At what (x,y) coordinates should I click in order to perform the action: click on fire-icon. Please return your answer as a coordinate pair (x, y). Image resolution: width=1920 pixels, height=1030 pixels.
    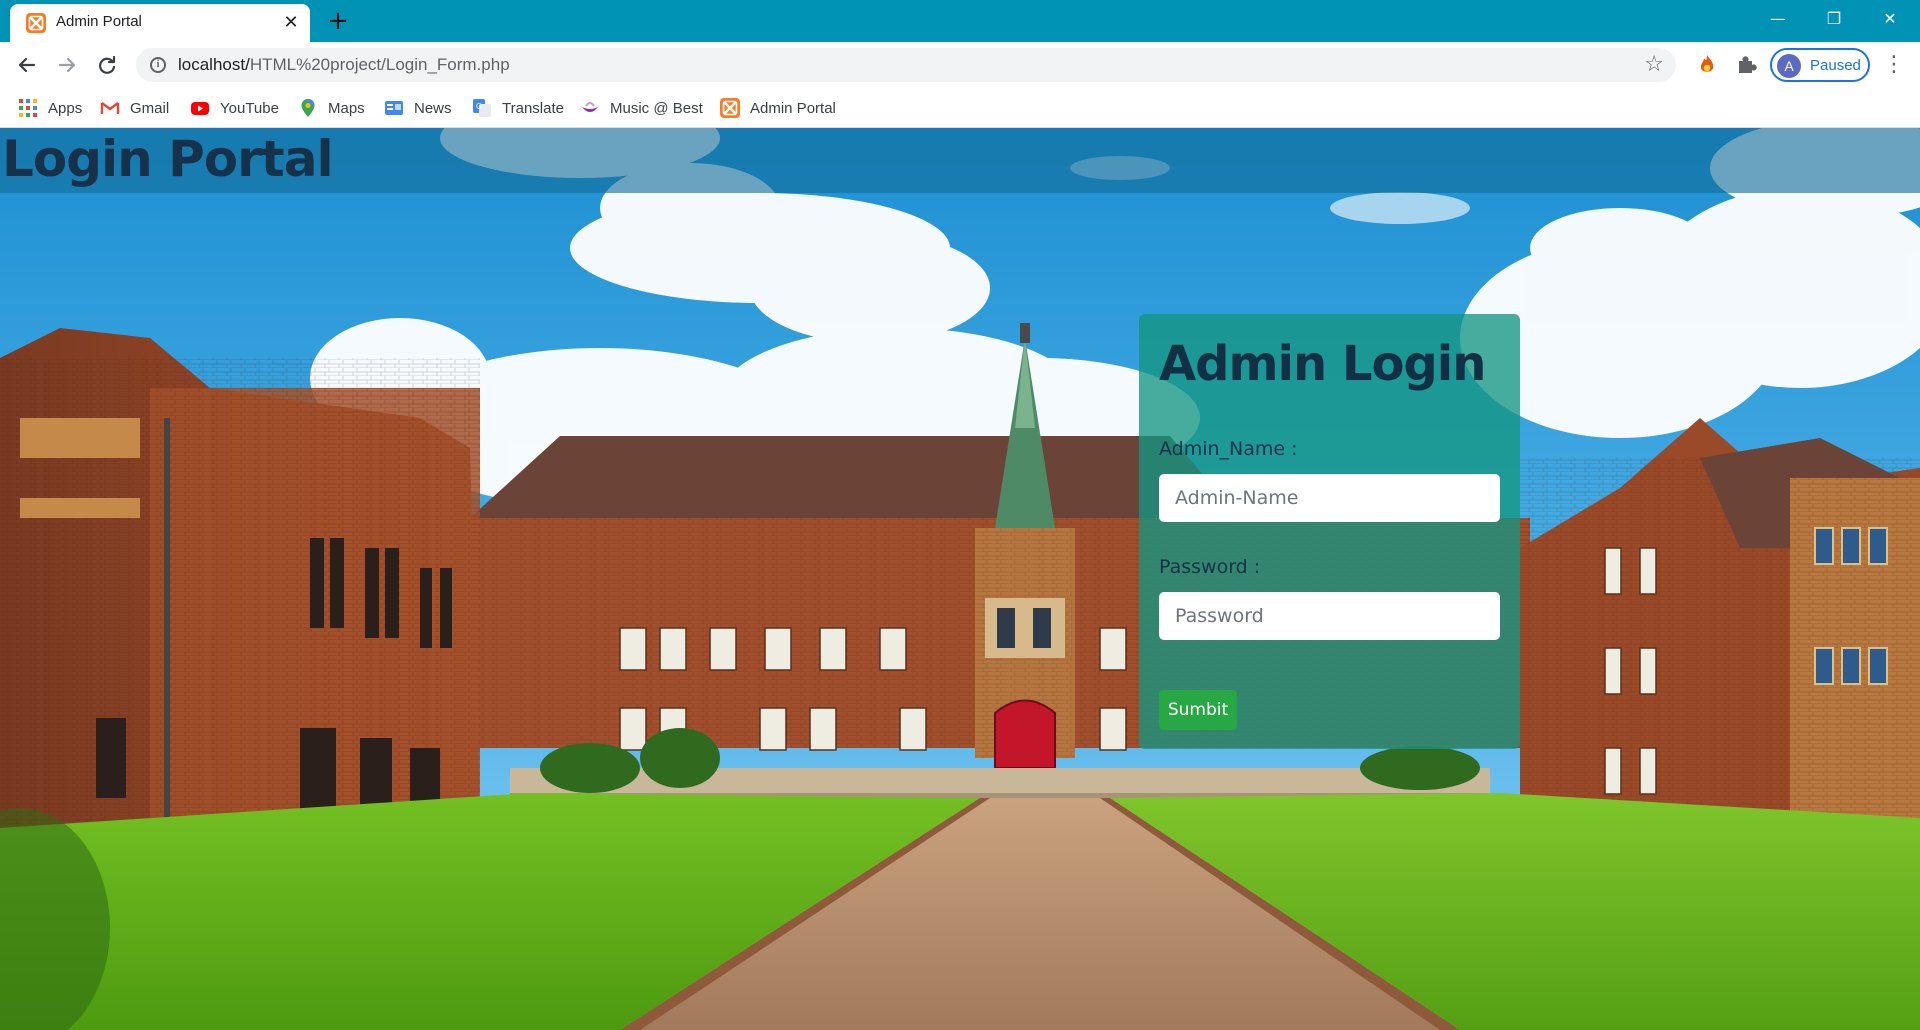
    Looking at the image, I should click on (1707, 63).